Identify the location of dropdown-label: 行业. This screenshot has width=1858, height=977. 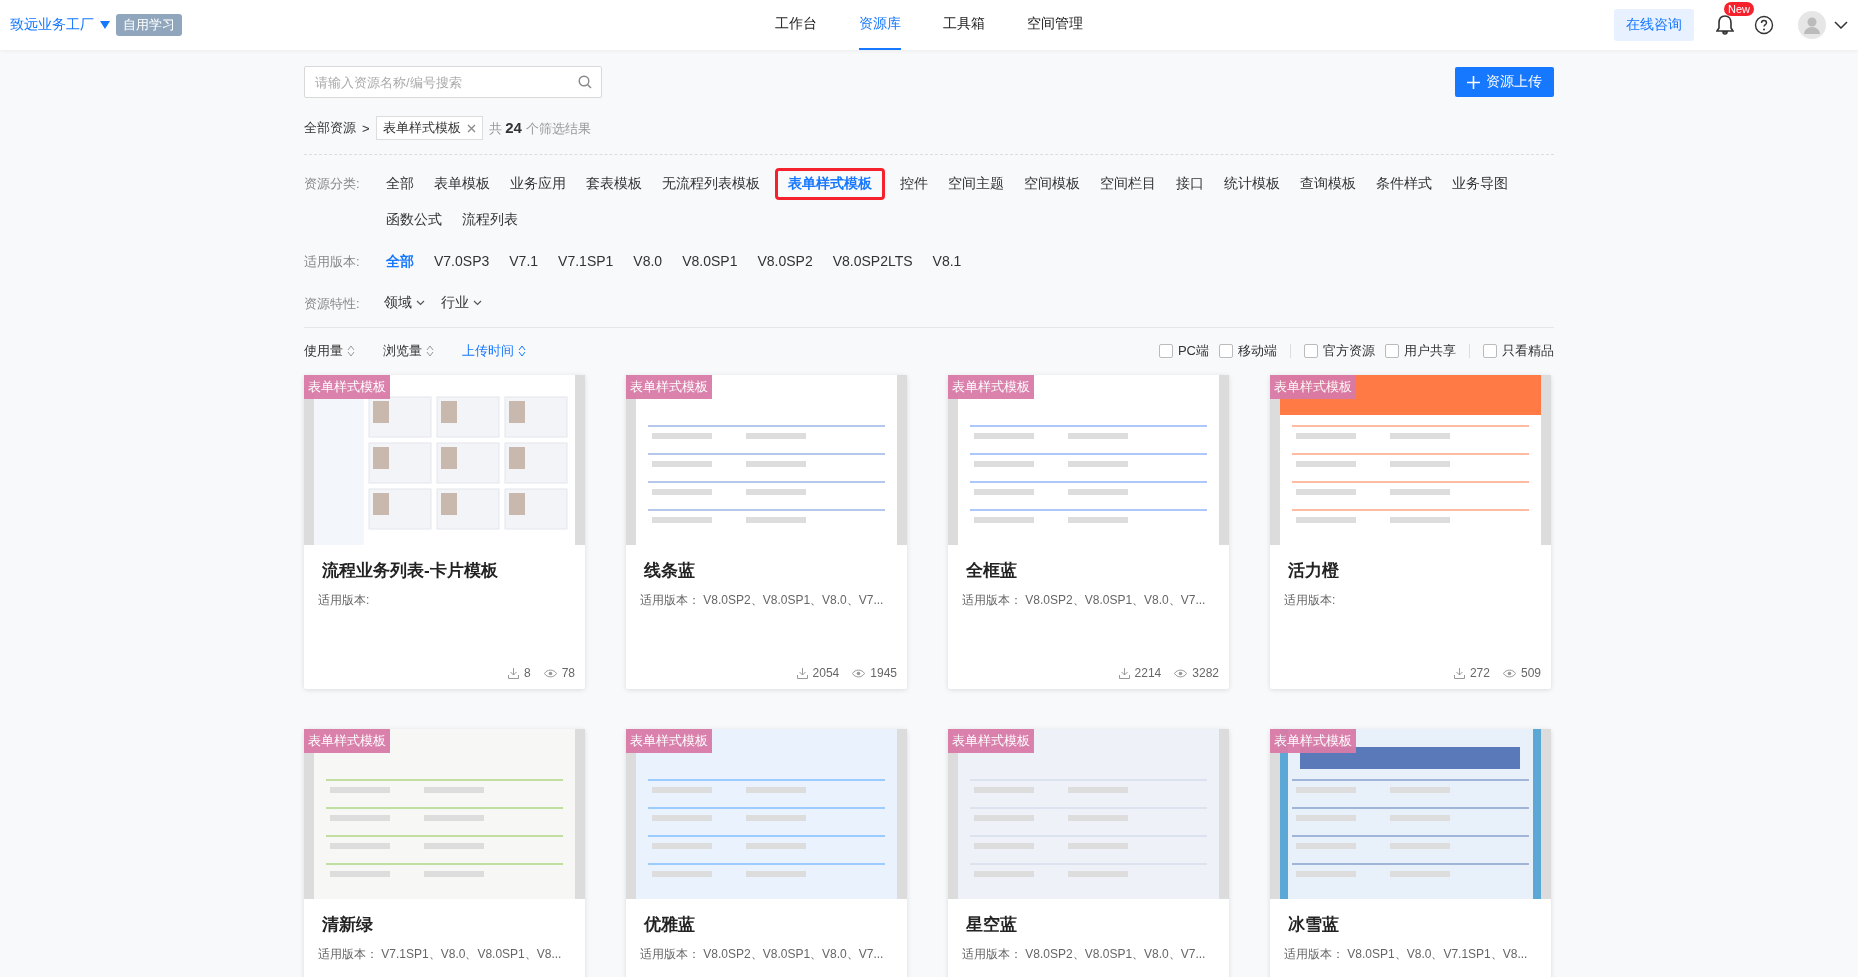
(455, 303).